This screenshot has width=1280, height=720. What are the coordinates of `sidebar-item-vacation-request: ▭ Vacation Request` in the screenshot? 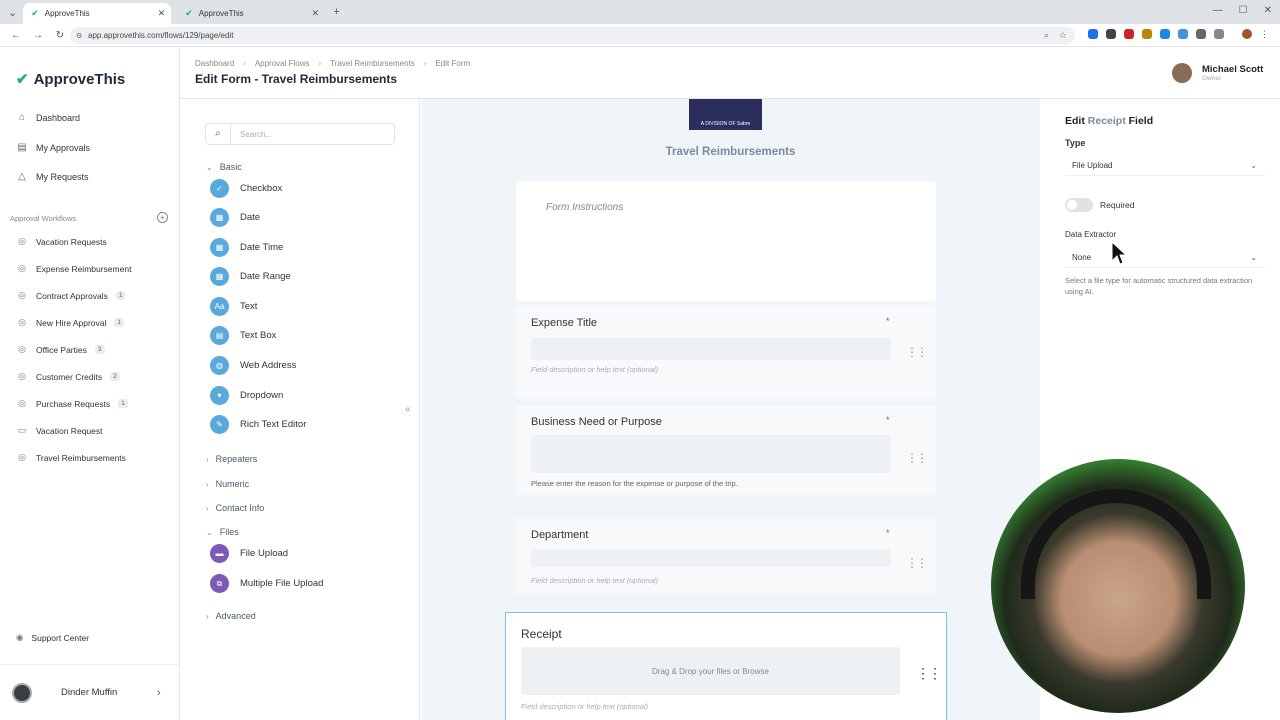 It's located at (59, 430).